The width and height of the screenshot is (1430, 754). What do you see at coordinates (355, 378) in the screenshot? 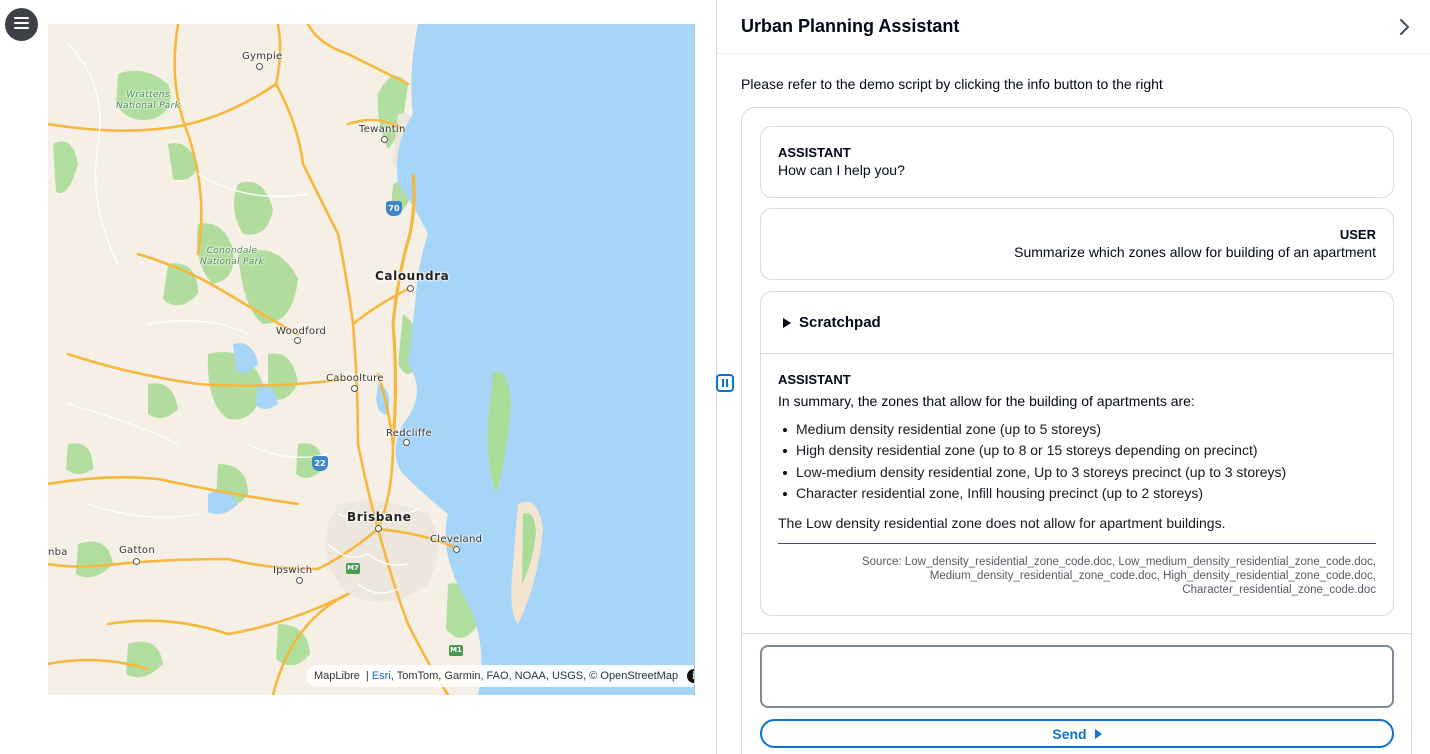
I see `map-label-caboolture: Caboolture` at bounding box center [355, 378].